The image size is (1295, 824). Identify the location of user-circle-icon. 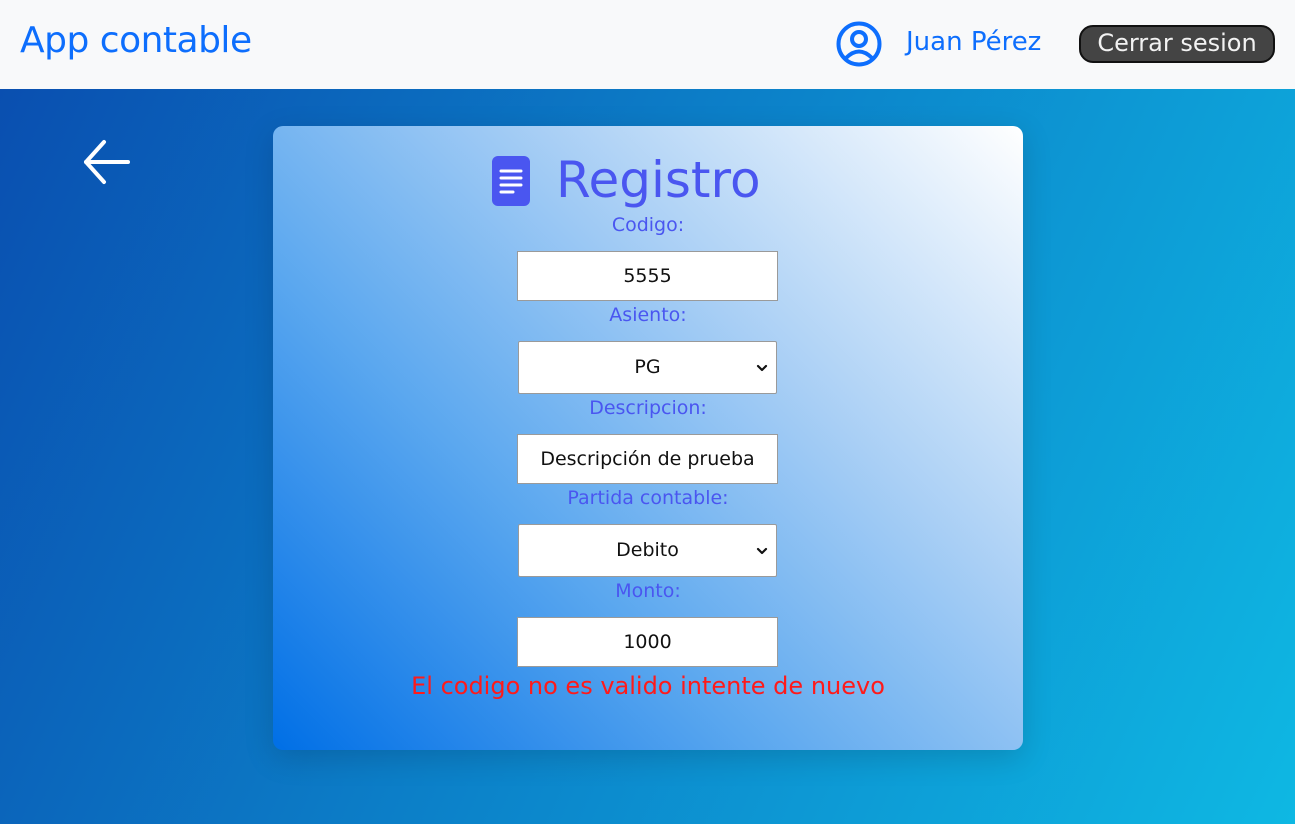
(859, 44).